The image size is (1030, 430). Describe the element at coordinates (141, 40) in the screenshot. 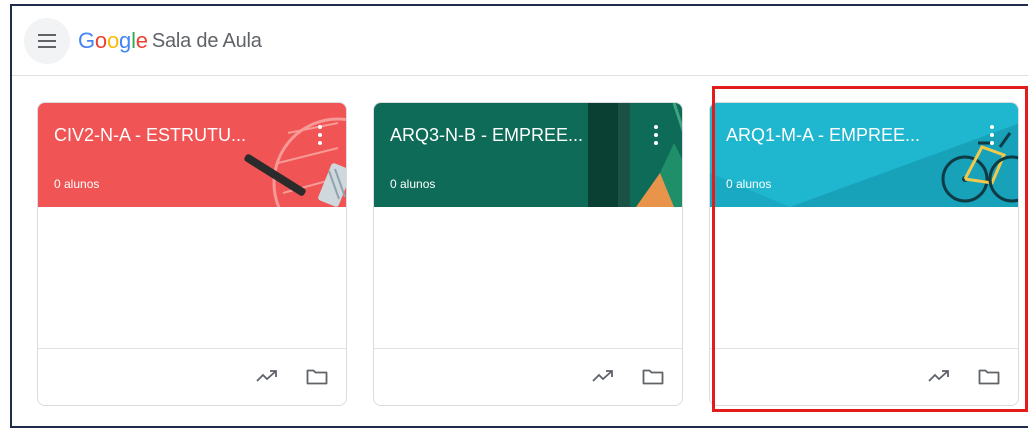

I see `logo-letter: e` at that location.